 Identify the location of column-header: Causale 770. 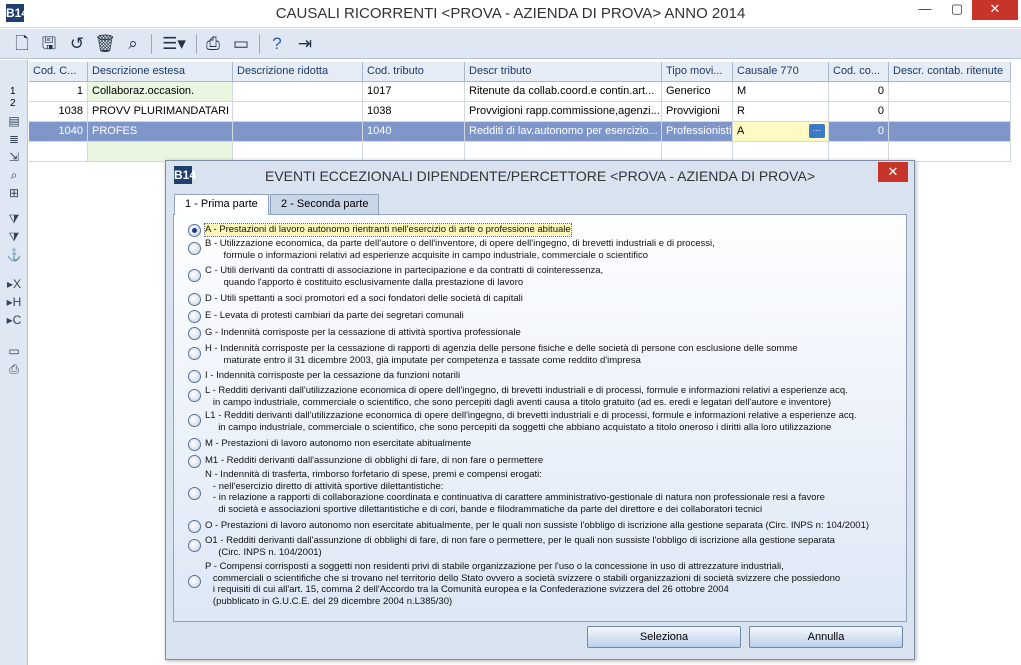
(781, 72).